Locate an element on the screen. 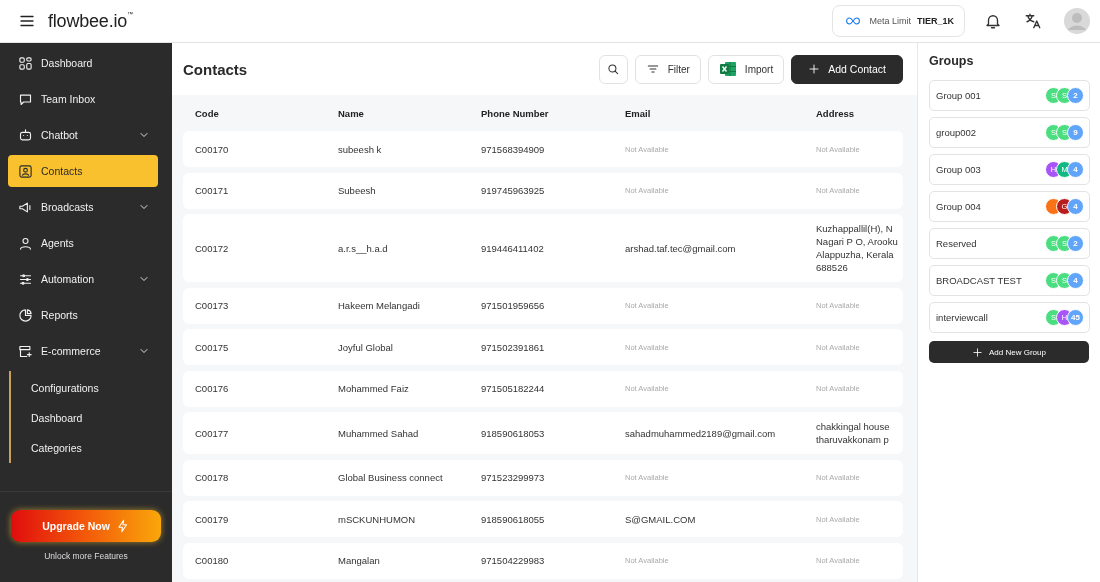  chat-bubble-icon is located at coordinates (25, 99).